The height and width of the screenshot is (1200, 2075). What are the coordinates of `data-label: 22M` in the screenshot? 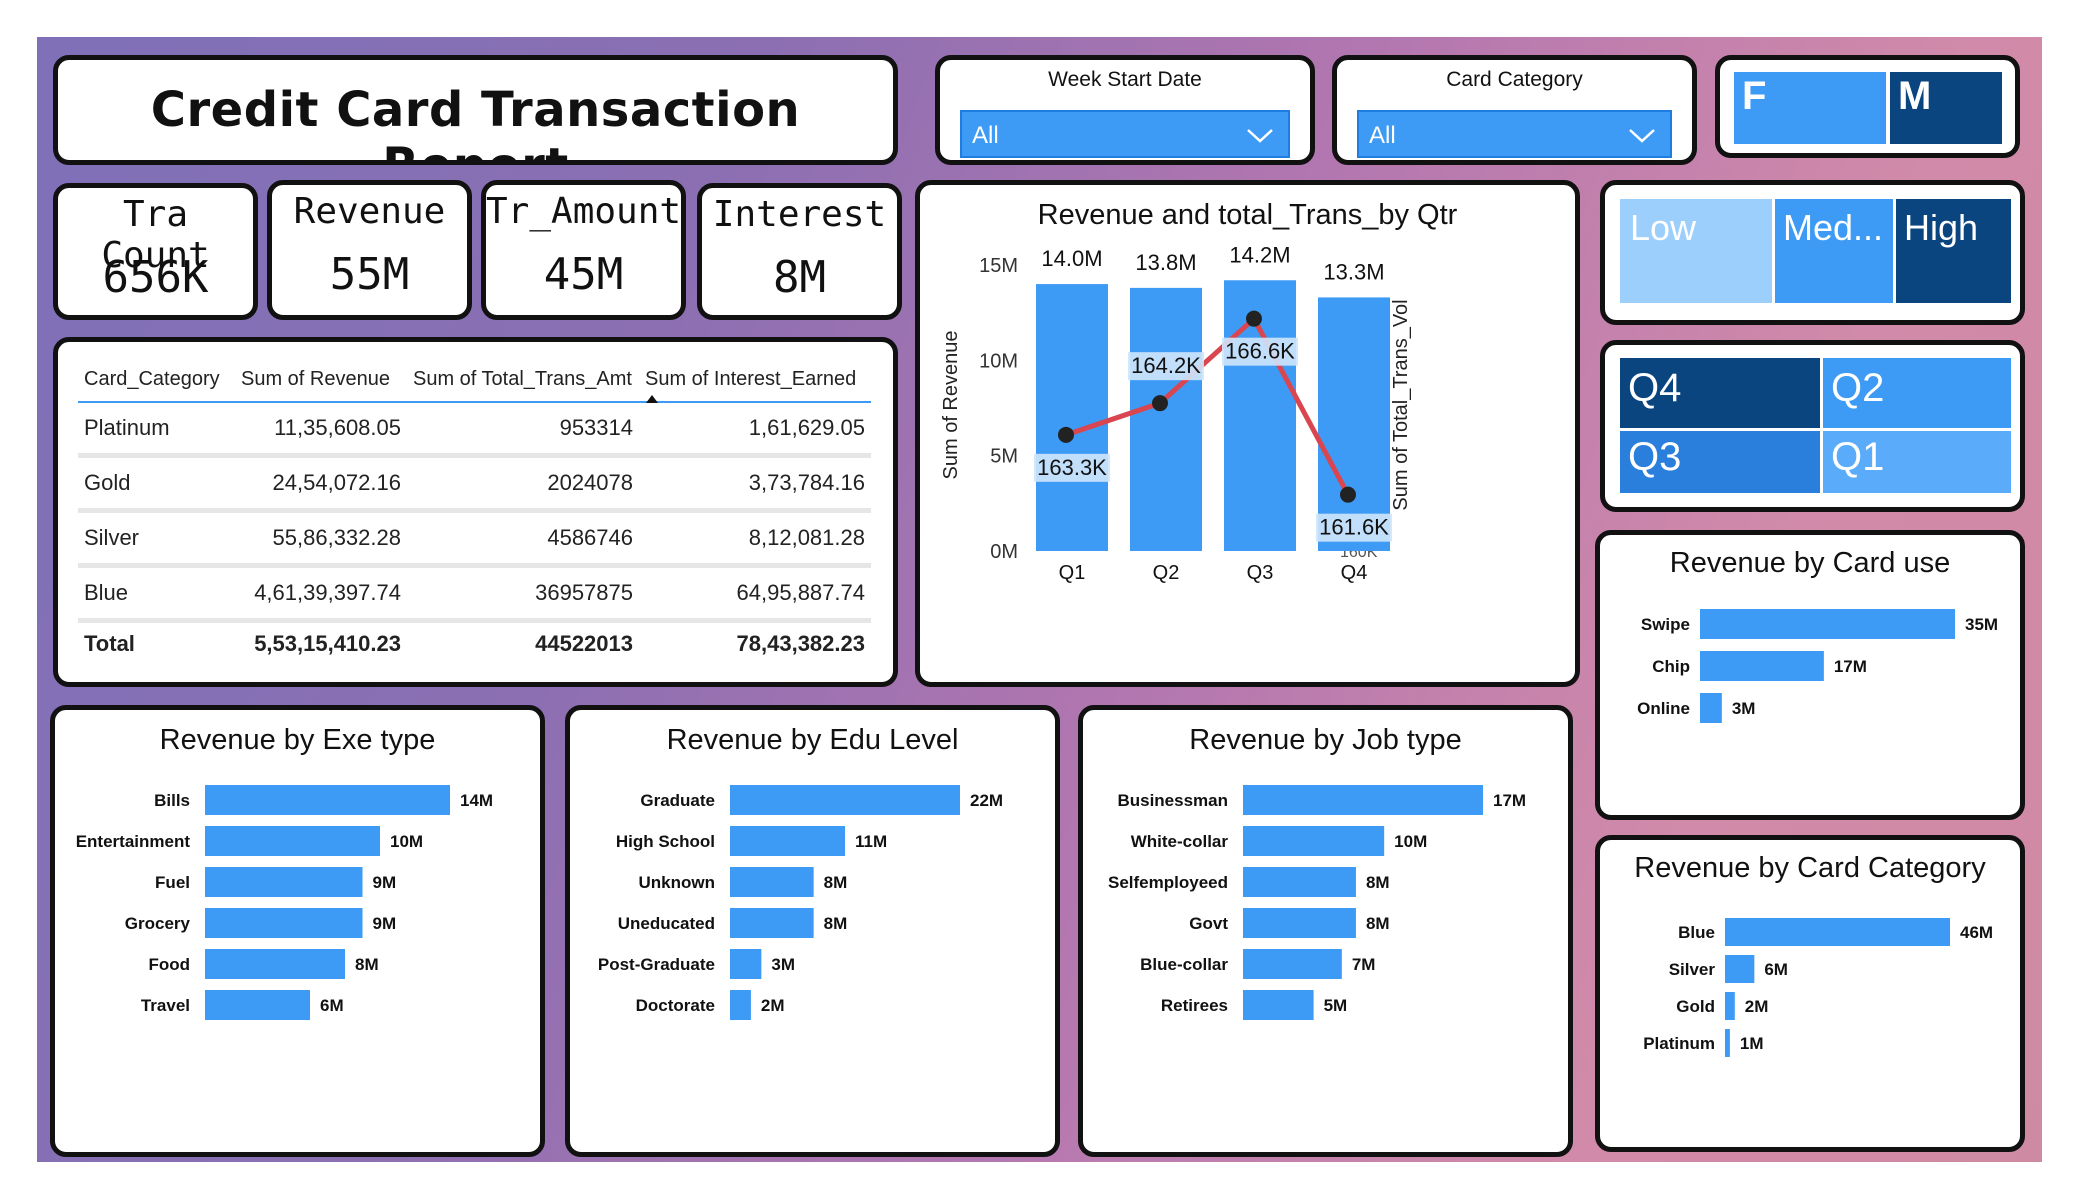 It's located at (986, 800).